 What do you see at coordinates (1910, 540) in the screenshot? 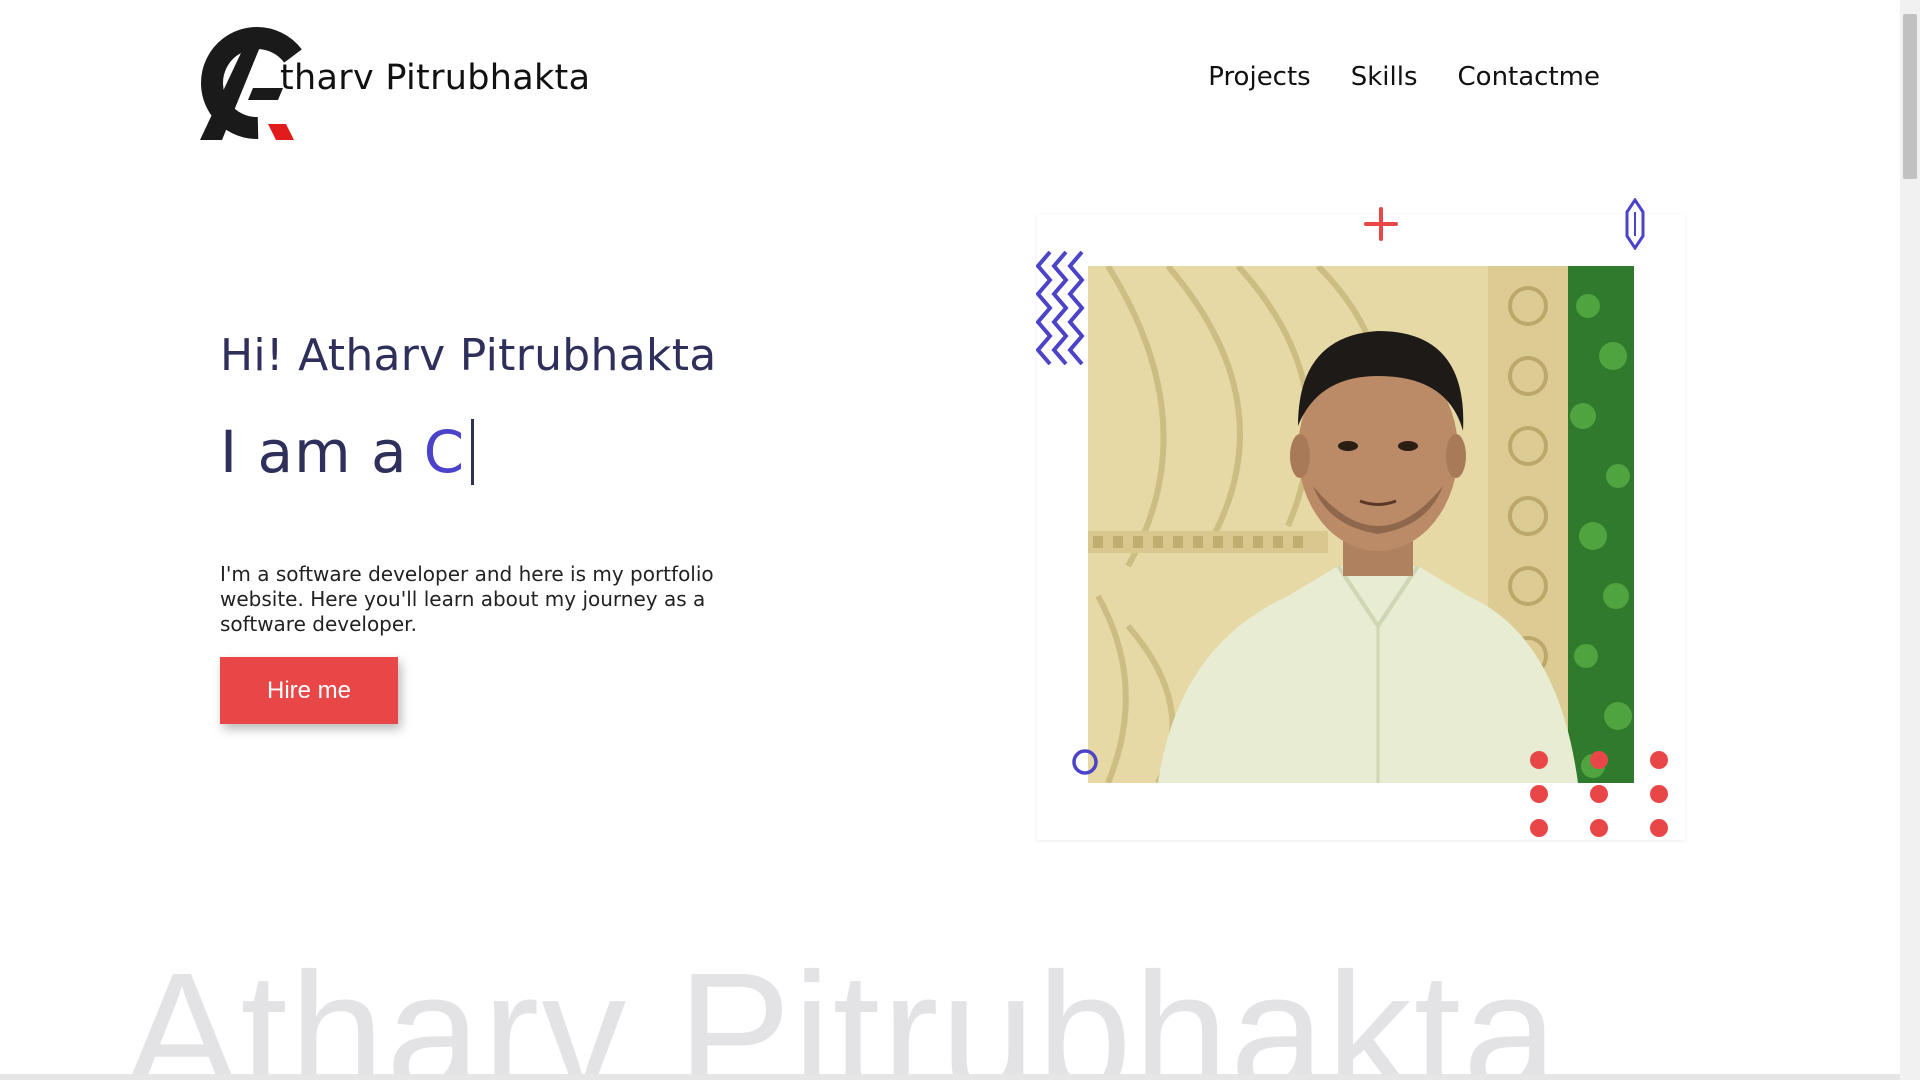
I see `vertical-scrollbar` at bounding box center [1910, 540].